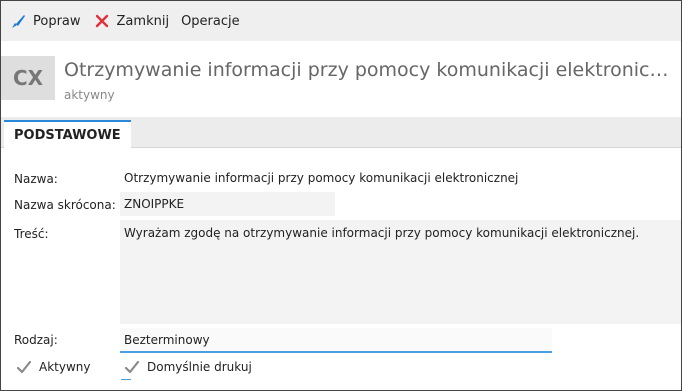 This screenshot has width=682, height=391. What do you see at coordinates (341, 132) in the screenshot?
I see `tab-bar: PODSTAWOWE` at bounding box center [341, 132].